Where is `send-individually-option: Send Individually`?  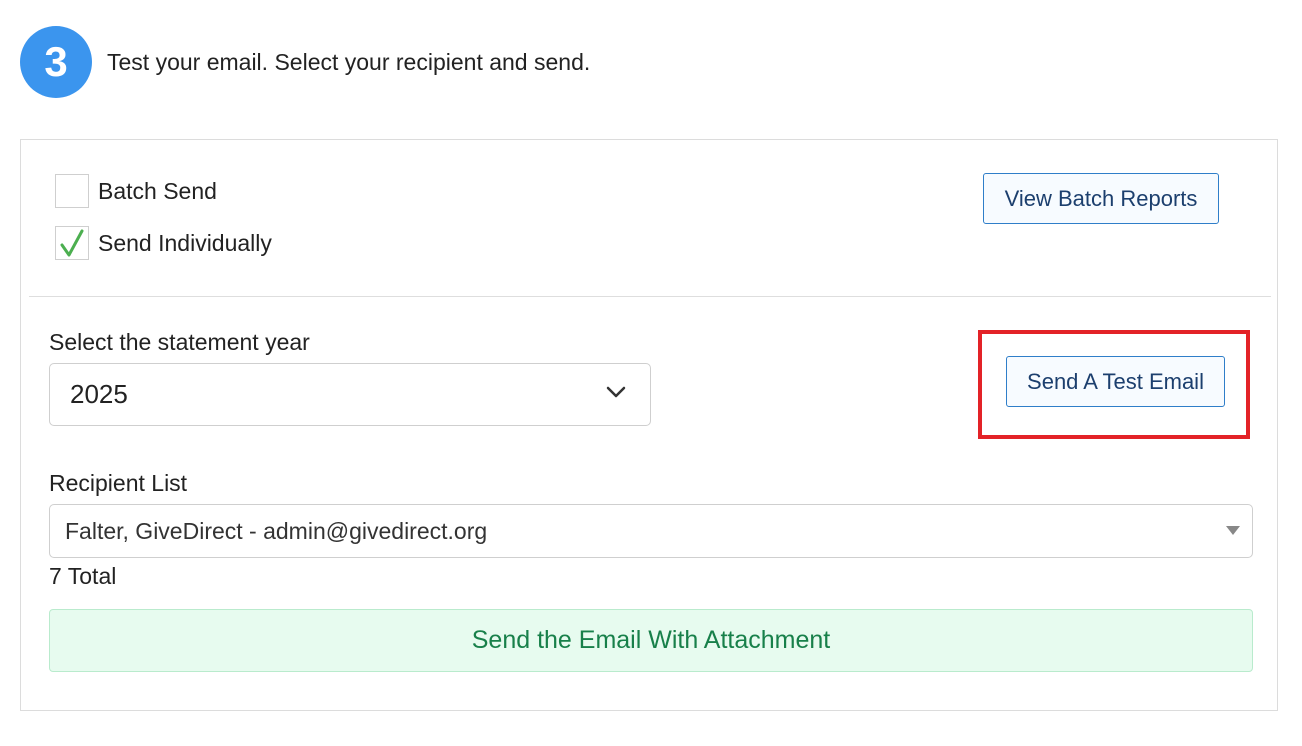
send-individually-option: Send Individually is located at coordinates (163, 243).